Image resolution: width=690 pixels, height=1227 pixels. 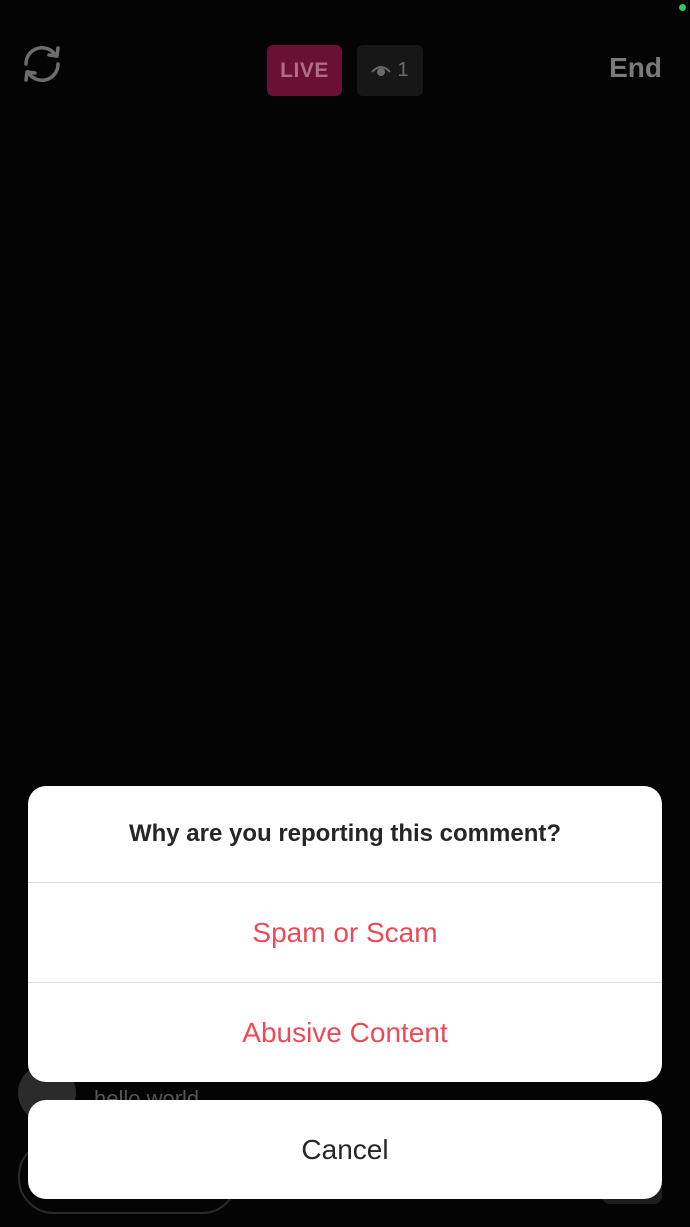 I want to click on viewer-count: 1, so click(x=403, y=70).